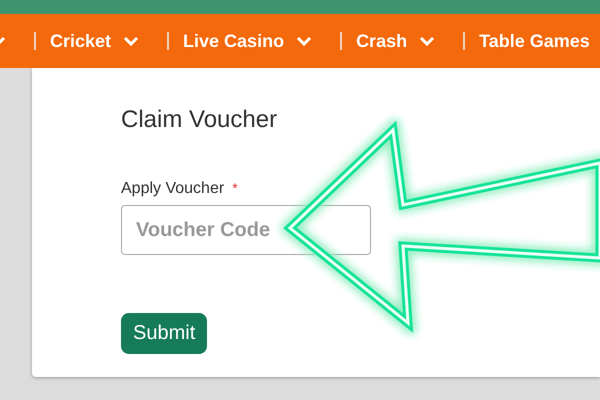 This screenshot has height=400, width=600. Describe the element at coordinates (539, 41) in the screenshot. I see `nav-menu-item: Table Games` at that location.